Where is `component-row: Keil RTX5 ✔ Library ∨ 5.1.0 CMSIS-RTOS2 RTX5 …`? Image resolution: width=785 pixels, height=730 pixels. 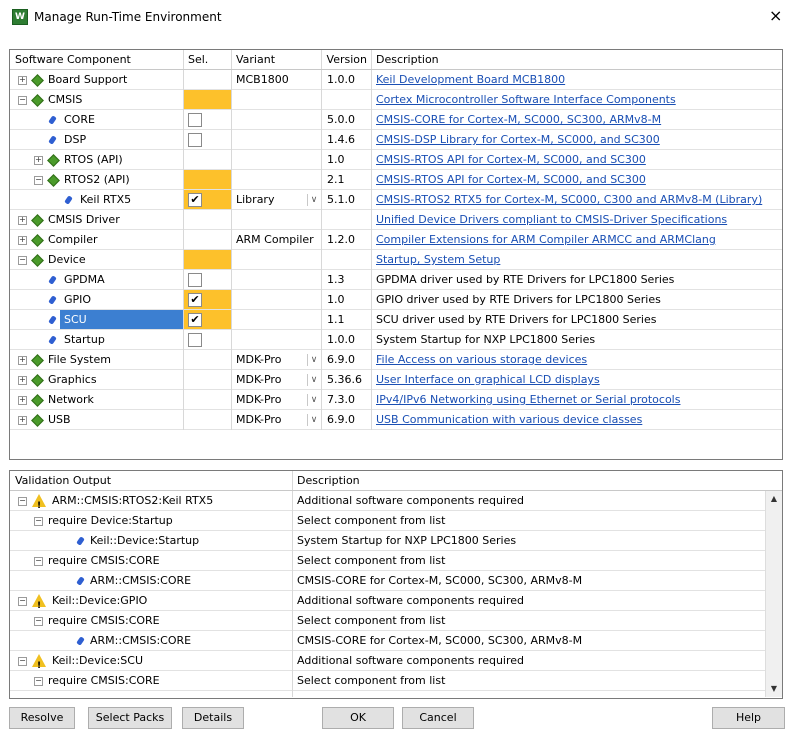 component-row: Keil RTX5 ✔ Library ∨ 5.1.0 CMSIS-RTOS2 RTX5 … is located at coordinates (396, 200).